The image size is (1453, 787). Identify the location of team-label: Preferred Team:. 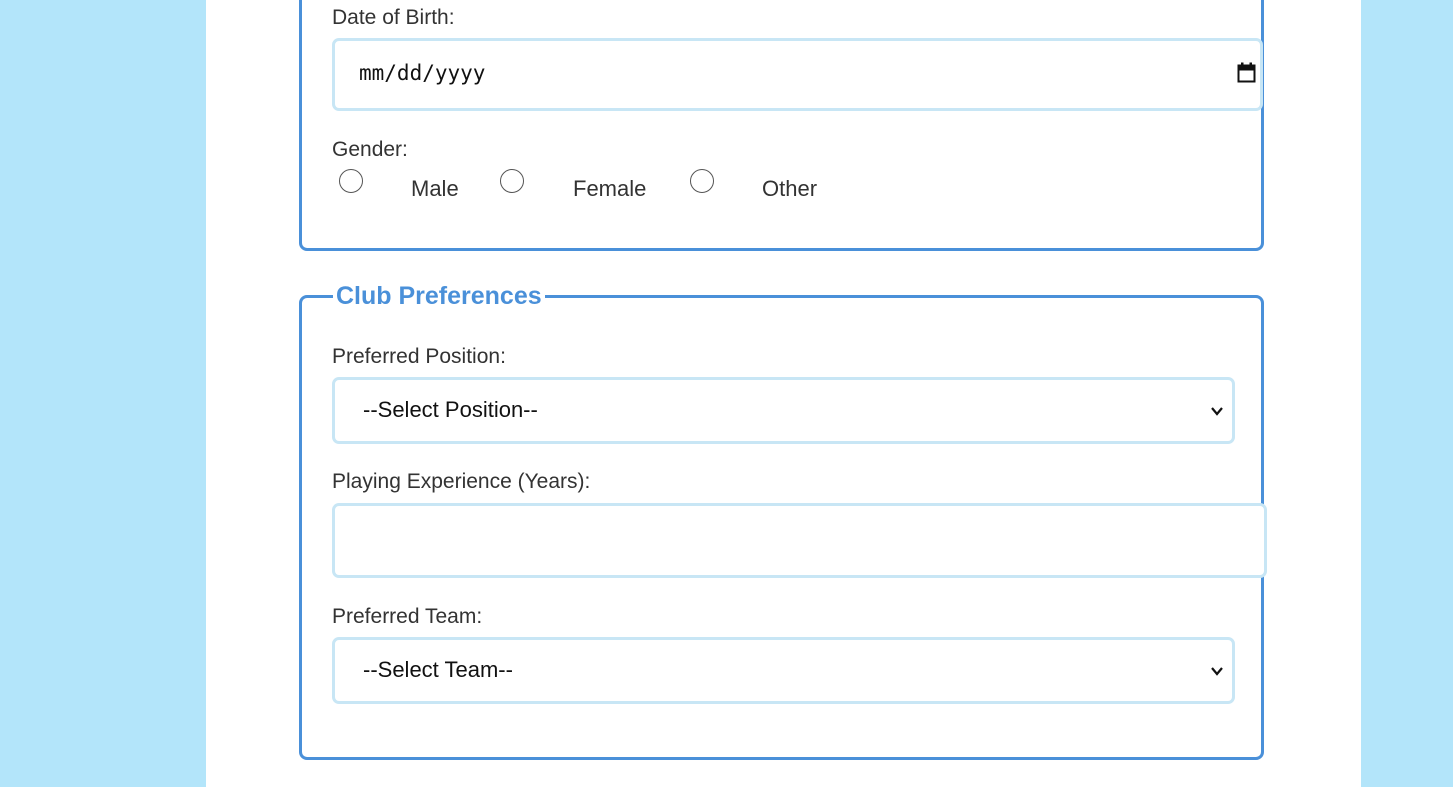
(407, 616).